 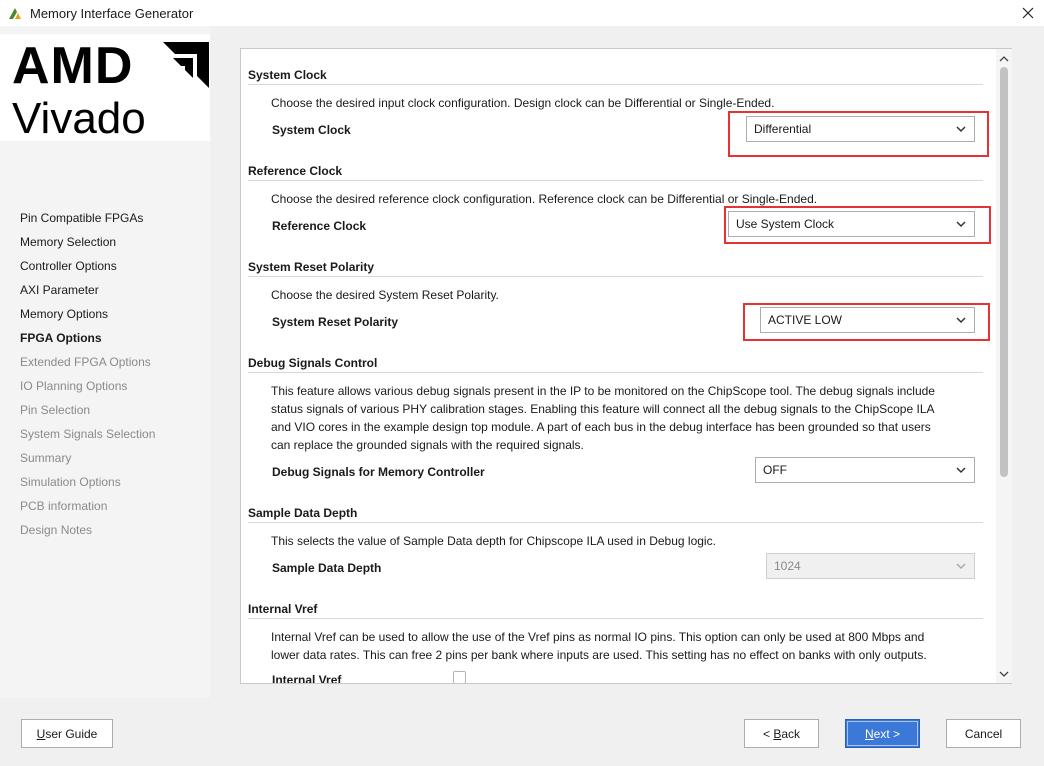 What do you see at coordinates (775, 470) in the screenshot?
I see `debug-signals-value: OFF` at bounding box center [775, 470].